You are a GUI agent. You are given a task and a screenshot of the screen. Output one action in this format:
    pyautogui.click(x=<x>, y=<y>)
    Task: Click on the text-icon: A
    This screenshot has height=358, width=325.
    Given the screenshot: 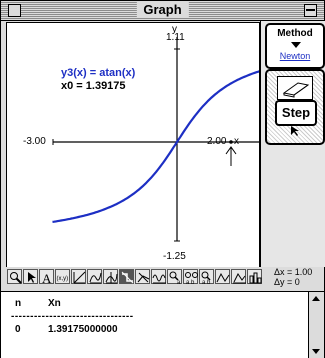 What is the action you would take?
    pyautogui.click(x=46, y=277)
    